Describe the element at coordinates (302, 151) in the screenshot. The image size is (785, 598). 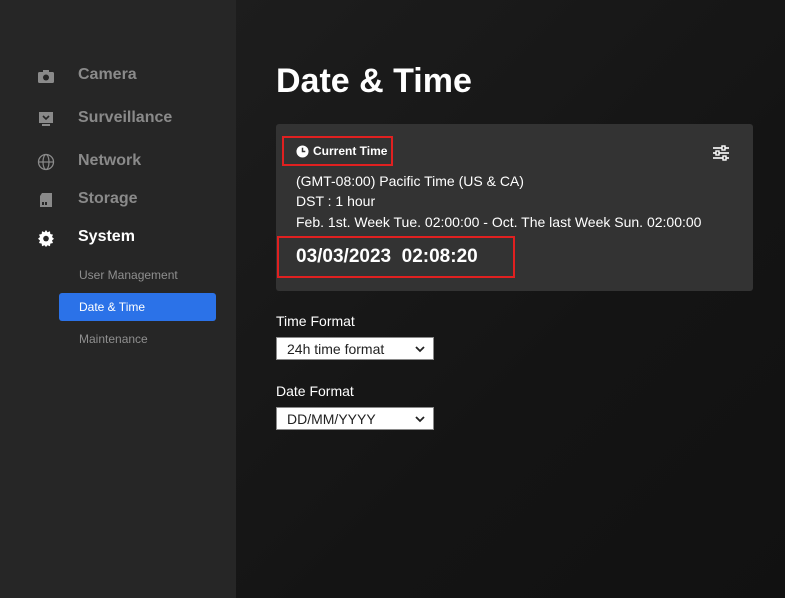
I see `clock-icon` at that location.